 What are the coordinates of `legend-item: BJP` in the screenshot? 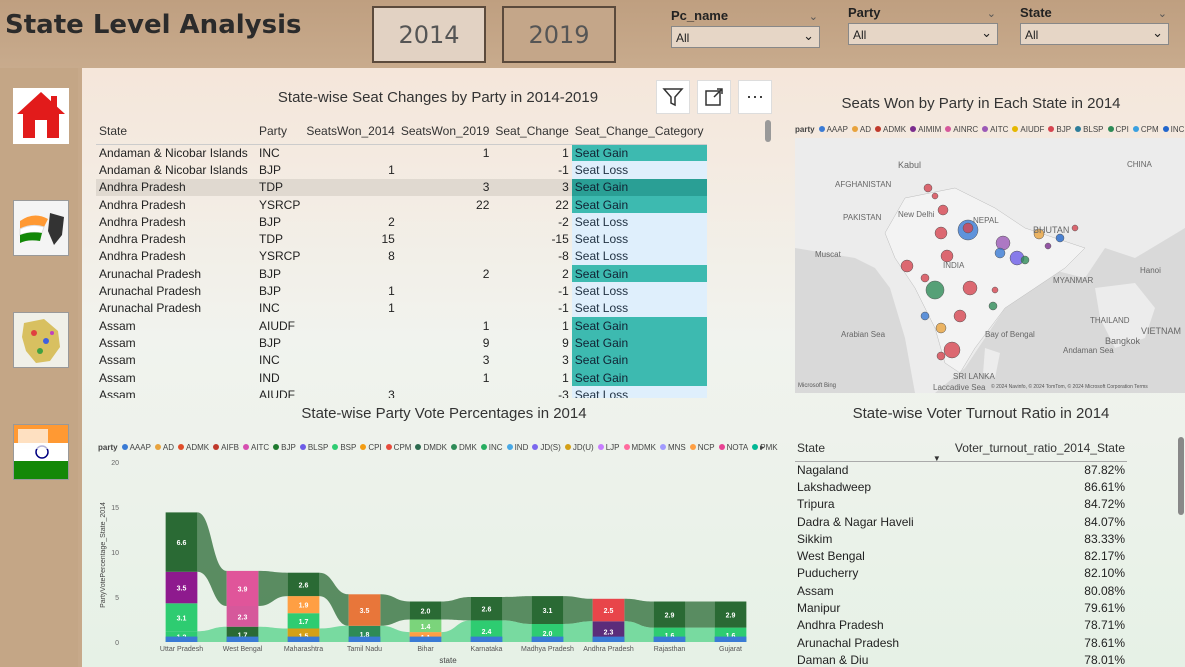 It's located at (1059, 129).